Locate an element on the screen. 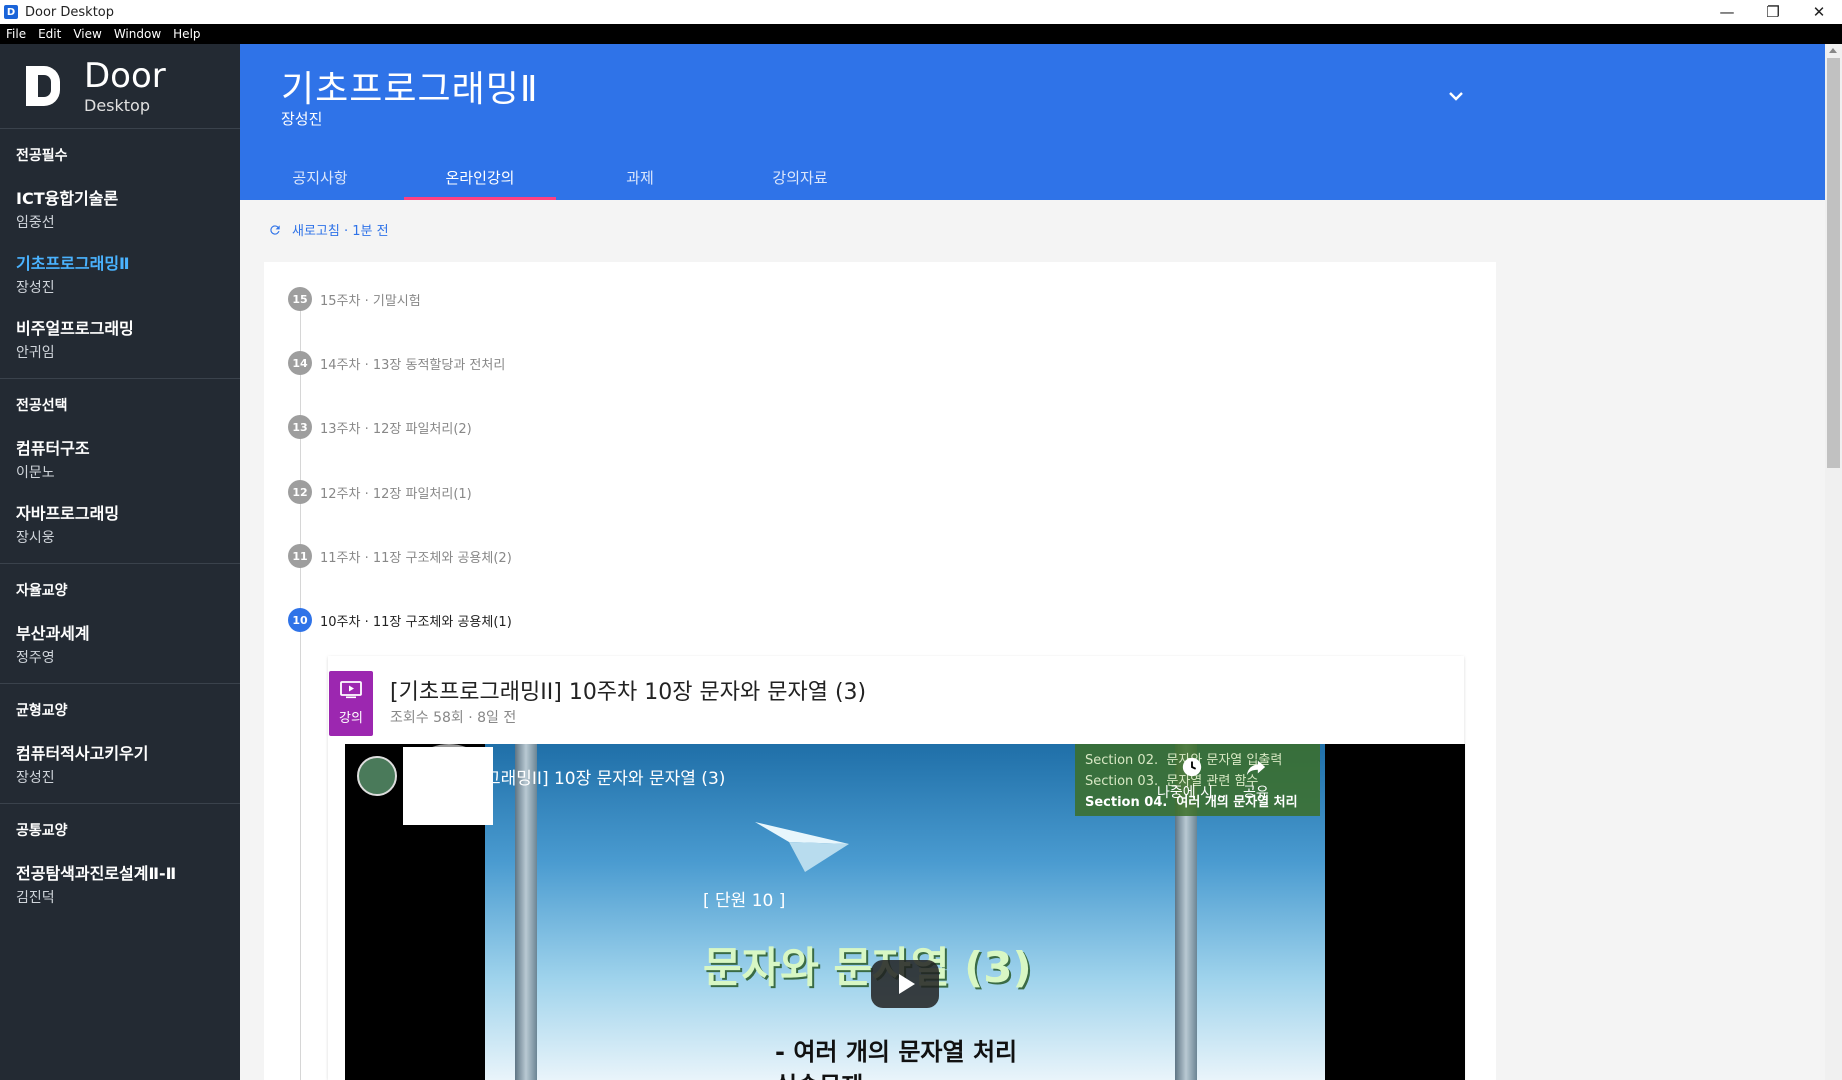 This screenshot has width=1842, height=1080. slide-unit: [ 단원 10 ] is located at coordinates (744, 901).